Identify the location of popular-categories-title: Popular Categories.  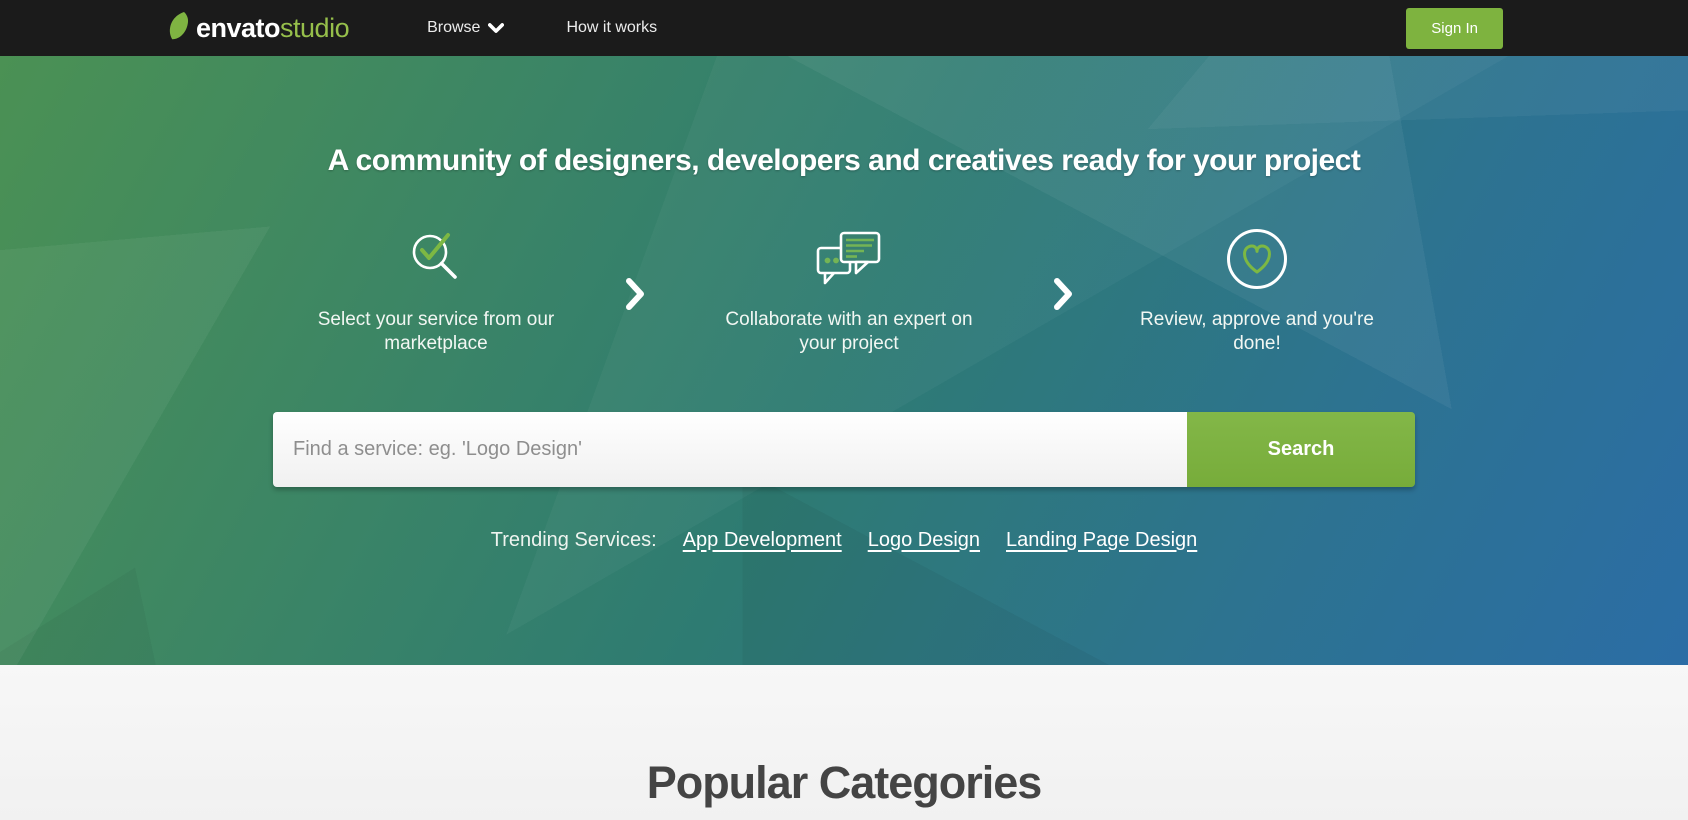
(844, 782).